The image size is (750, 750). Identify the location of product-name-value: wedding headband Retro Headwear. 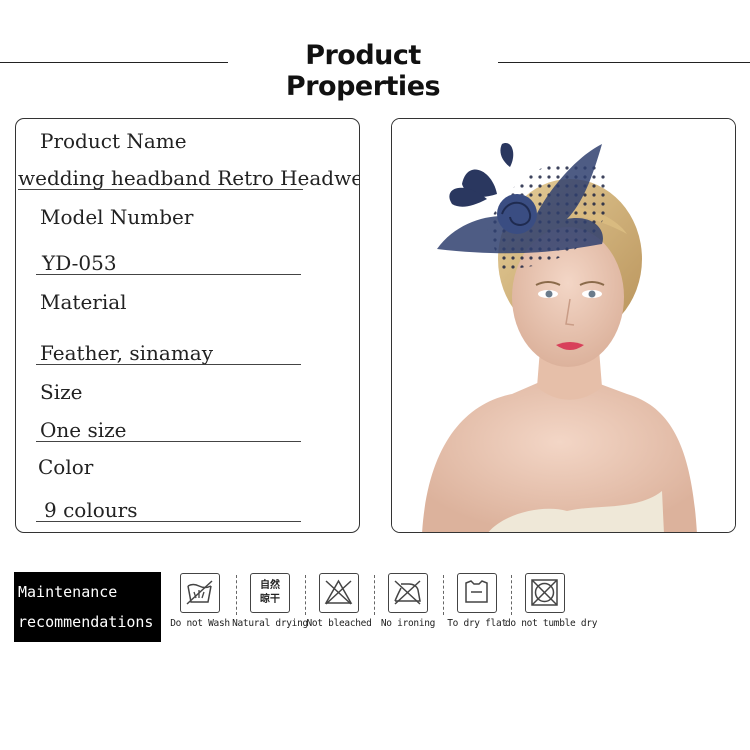
(189, 178).